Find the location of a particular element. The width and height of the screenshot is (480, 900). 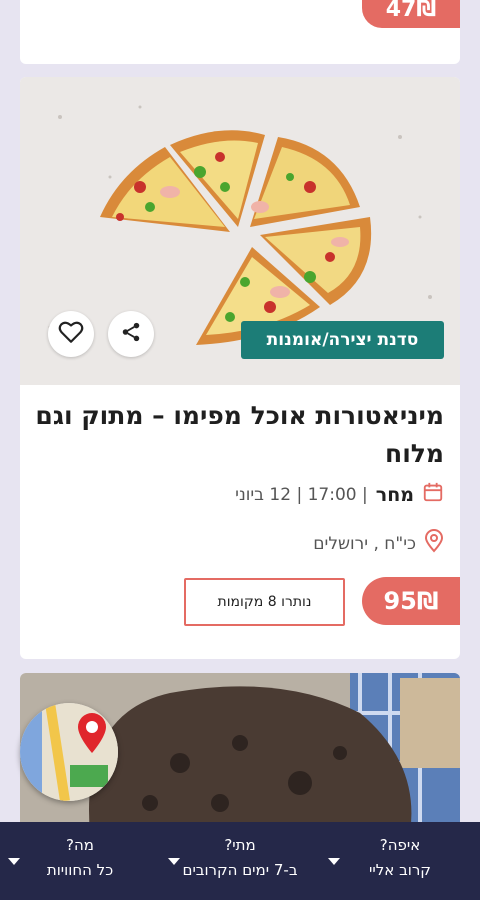

filter-what-value: כל החוויות is located at coordinates (80, 870).